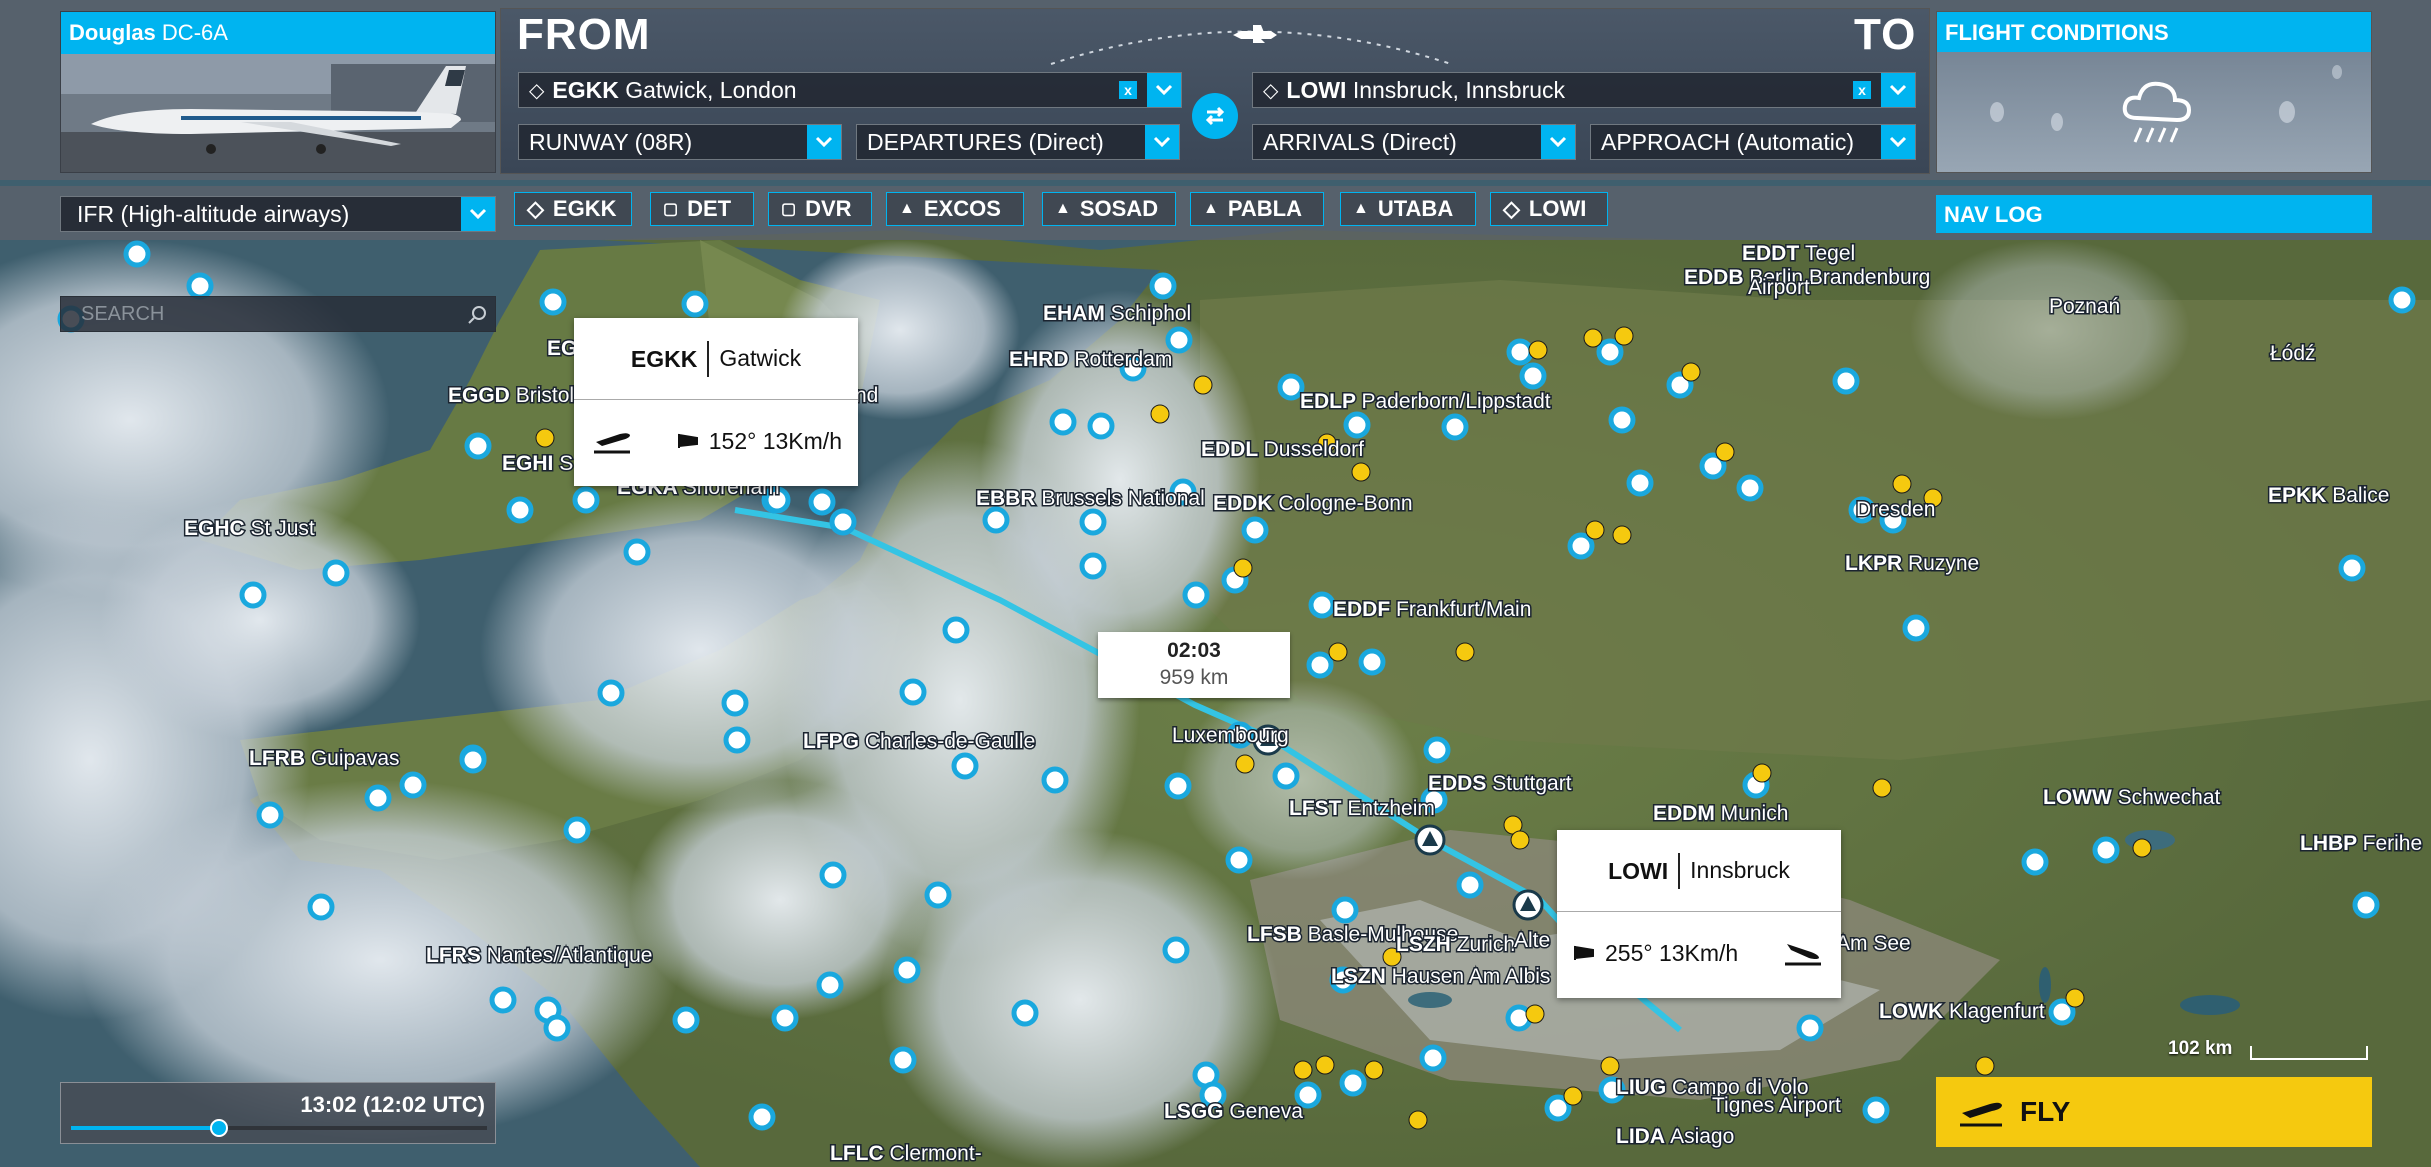 Image resolution: width=2431 pixels, height=1167 pixels. I want to click on flight-plan-type-label: IFR (High-altitude airways), so click(213, 213).